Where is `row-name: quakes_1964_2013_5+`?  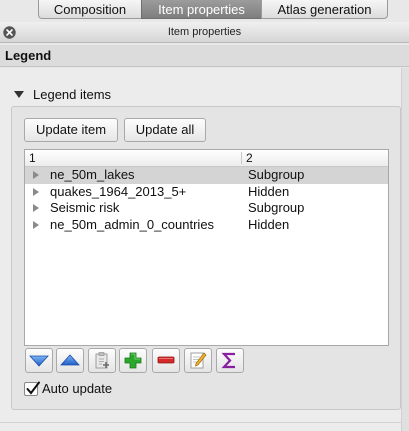 row-name: quakes_1964_2013_5+ is located at coordinates (118, 191).